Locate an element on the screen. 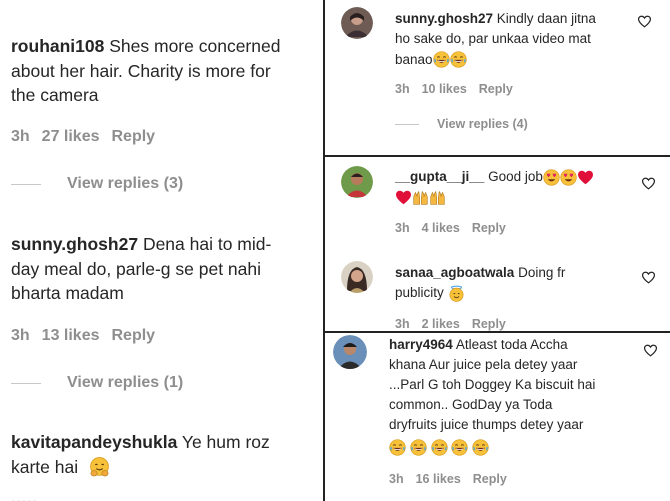 The height and width of the screenshot is (501, 670). comment-meta: 3h 27 likes Reply is located at coordinates (89, 137).